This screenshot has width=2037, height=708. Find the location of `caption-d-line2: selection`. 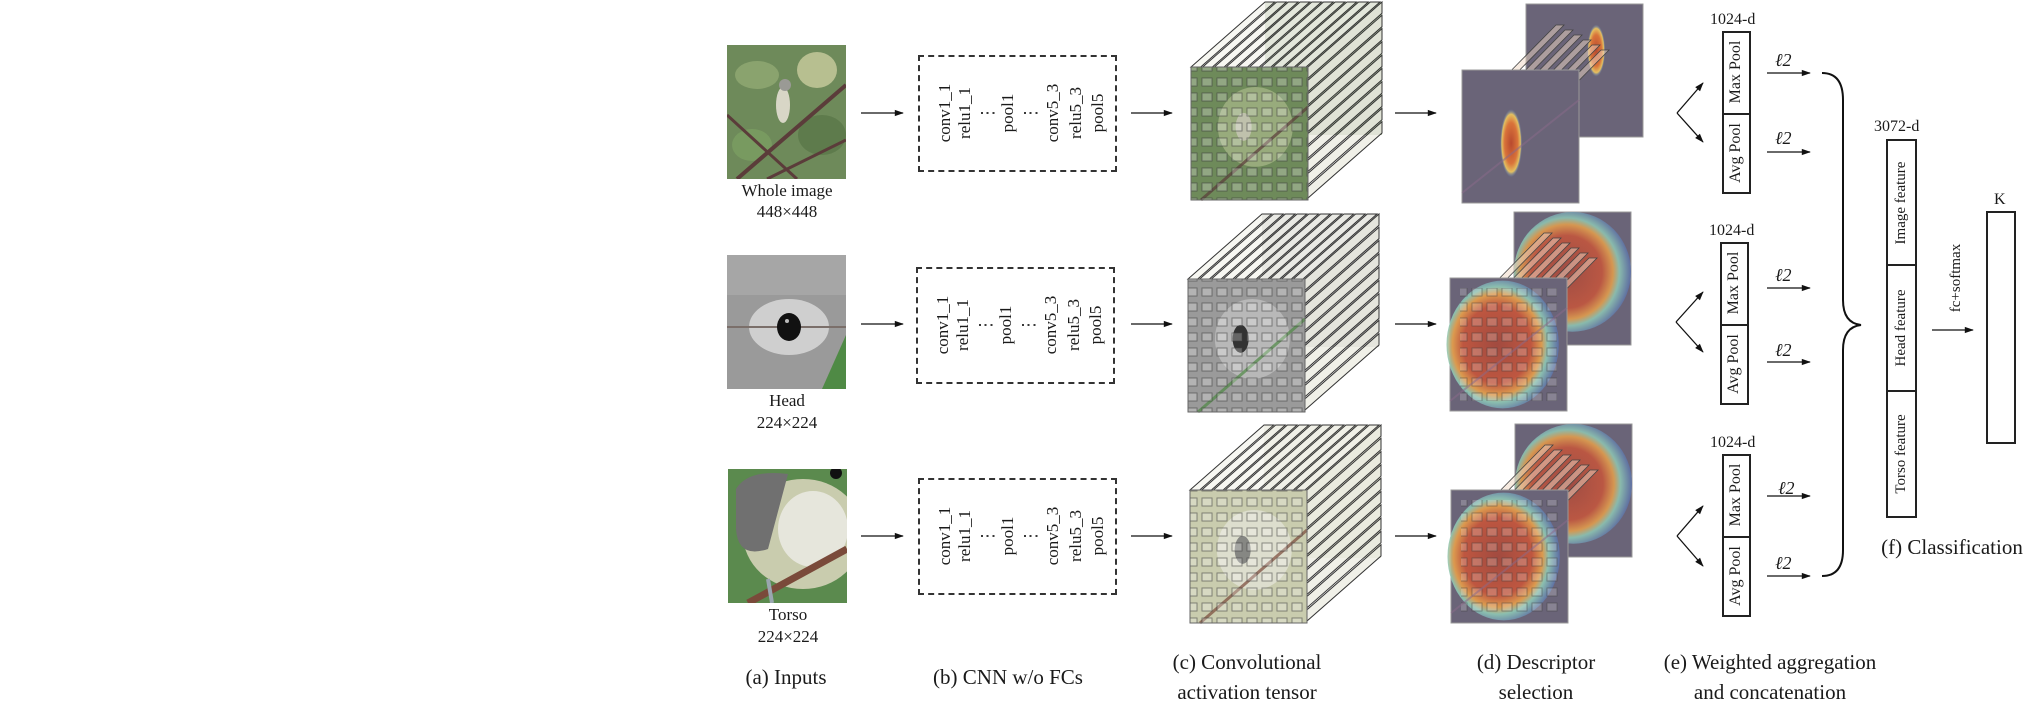

caption-d-line2: selection is located at coordinates (1536, 692).